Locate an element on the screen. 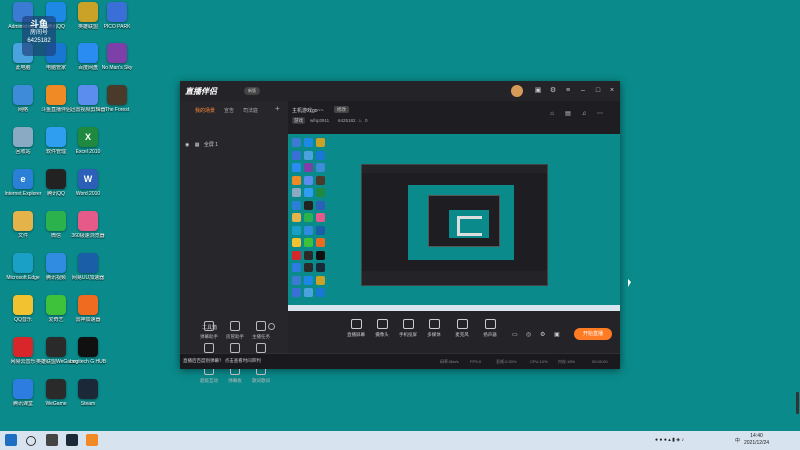 Image resolution: width=800 pixels, height=450 pixels. desktop-icon: QQ音乐 is located at coordinates (23, 315).